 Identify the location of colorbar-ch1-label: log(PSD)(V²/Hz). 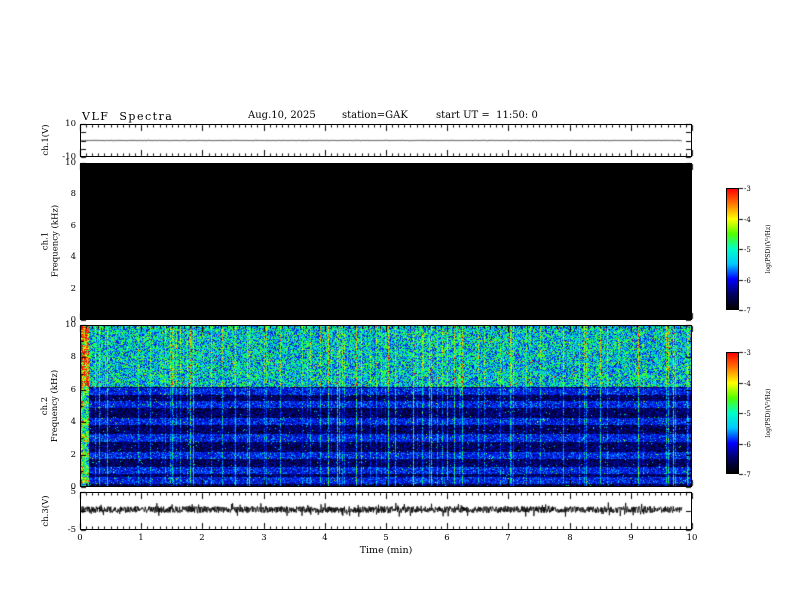
(768, 249).